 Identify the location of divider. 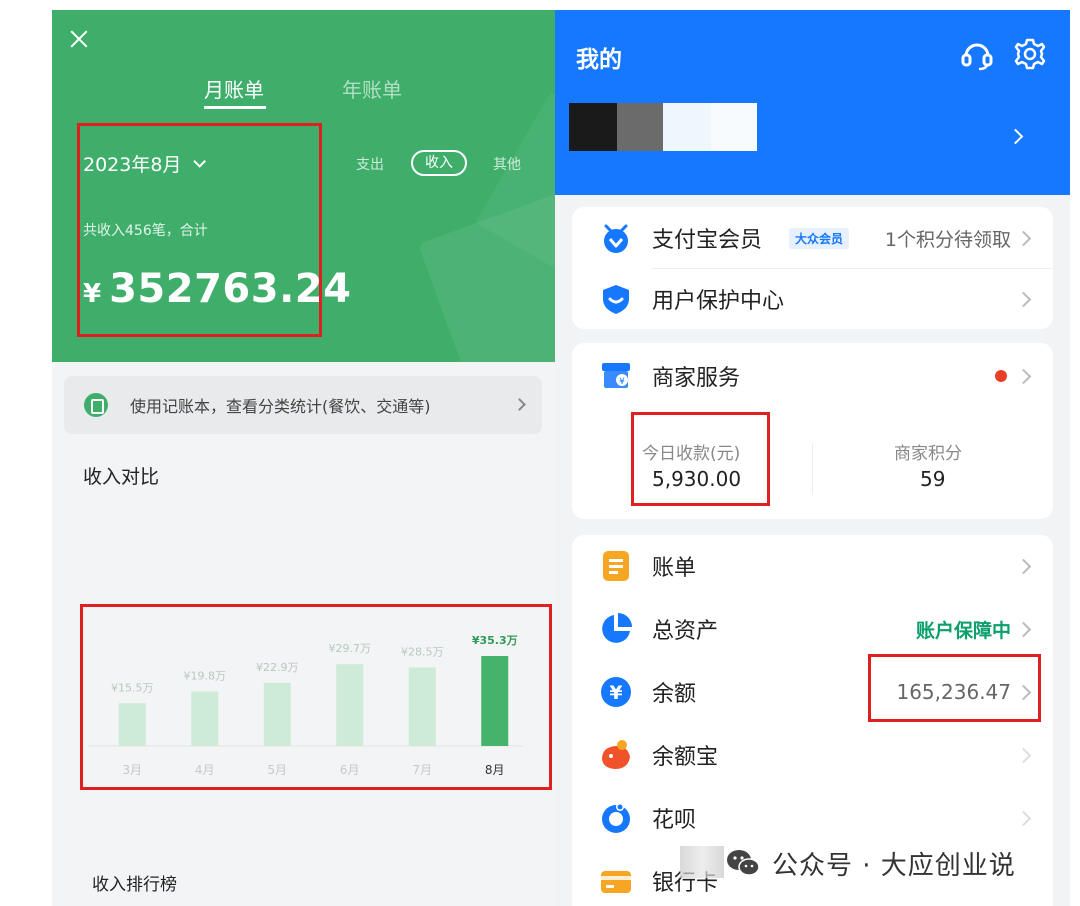
(812, 469).